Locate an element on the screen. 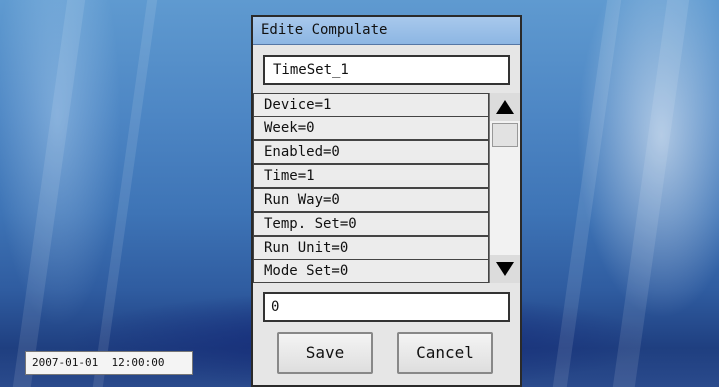 This screenshot has height=387, width=719. status-clock: 2007-01-01 12:00:00 is located at coordinates (109, 363).